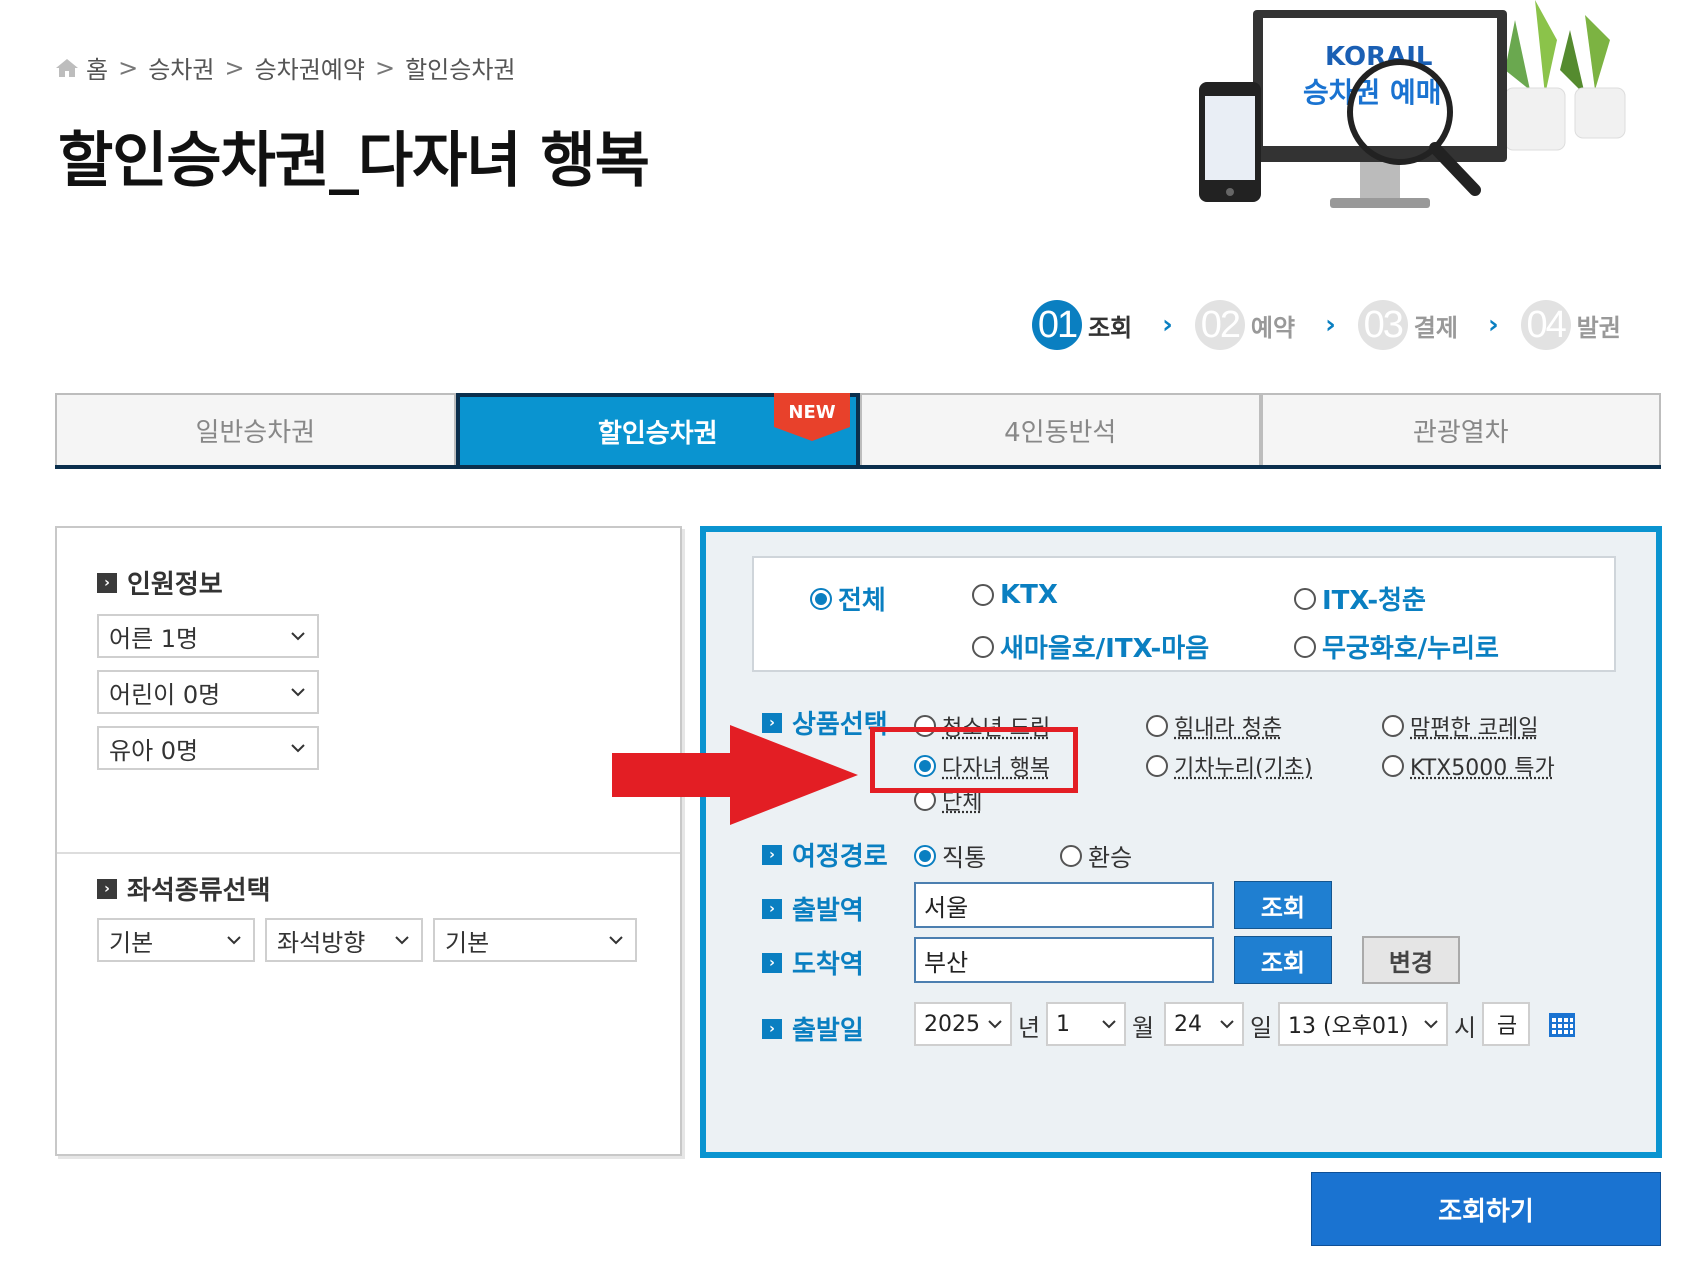 This screenshot has height=1276, width=1682. Describe the element at coordinates (974, 760) in the screenshot. I see `annotation-highlight-box` at that location.